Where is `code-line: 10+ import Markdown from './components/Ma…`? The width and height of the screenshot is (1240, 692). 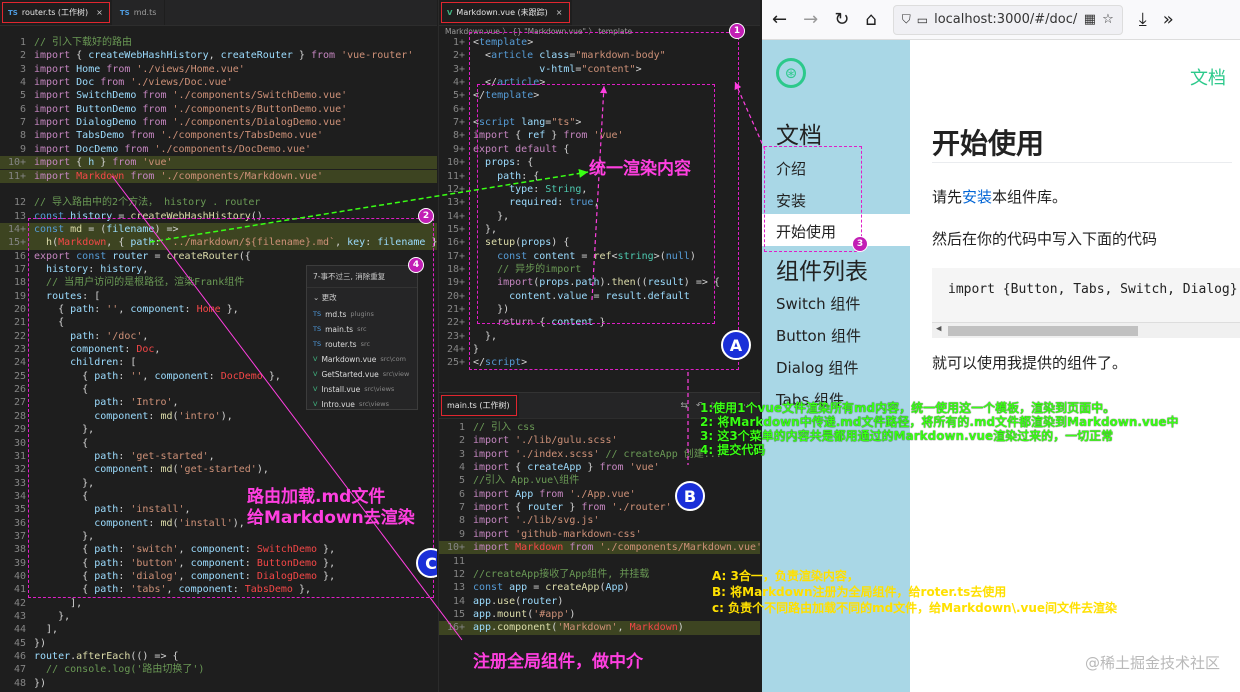
code-line: 10+ import Markdown from './components/Ma… is located at coordinates (599, 548).